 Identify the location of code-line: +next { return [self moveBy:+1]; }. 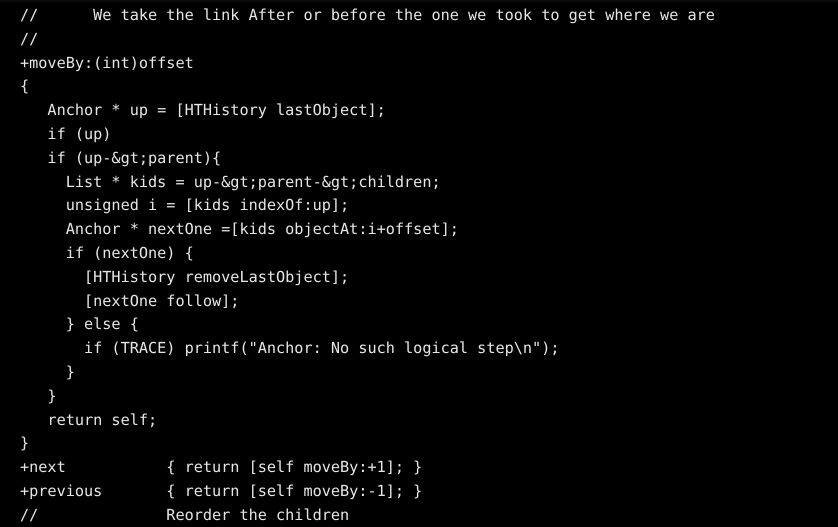
(221, 467).